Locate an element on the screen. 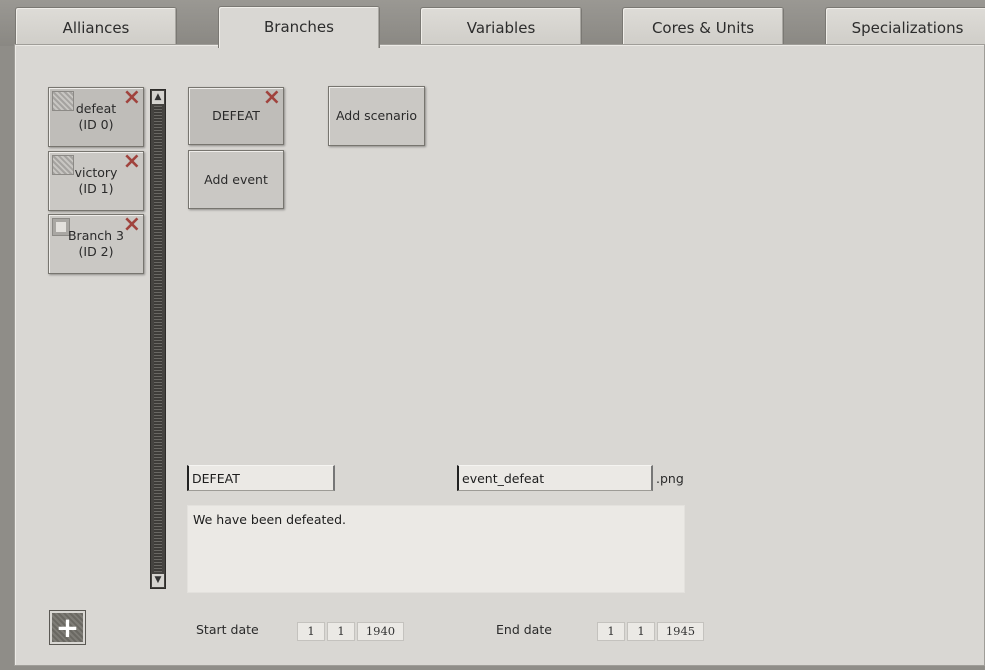 This screenshot has height=670, width=985. branch-id: (ID 2) is located at coordinates (96, 251).